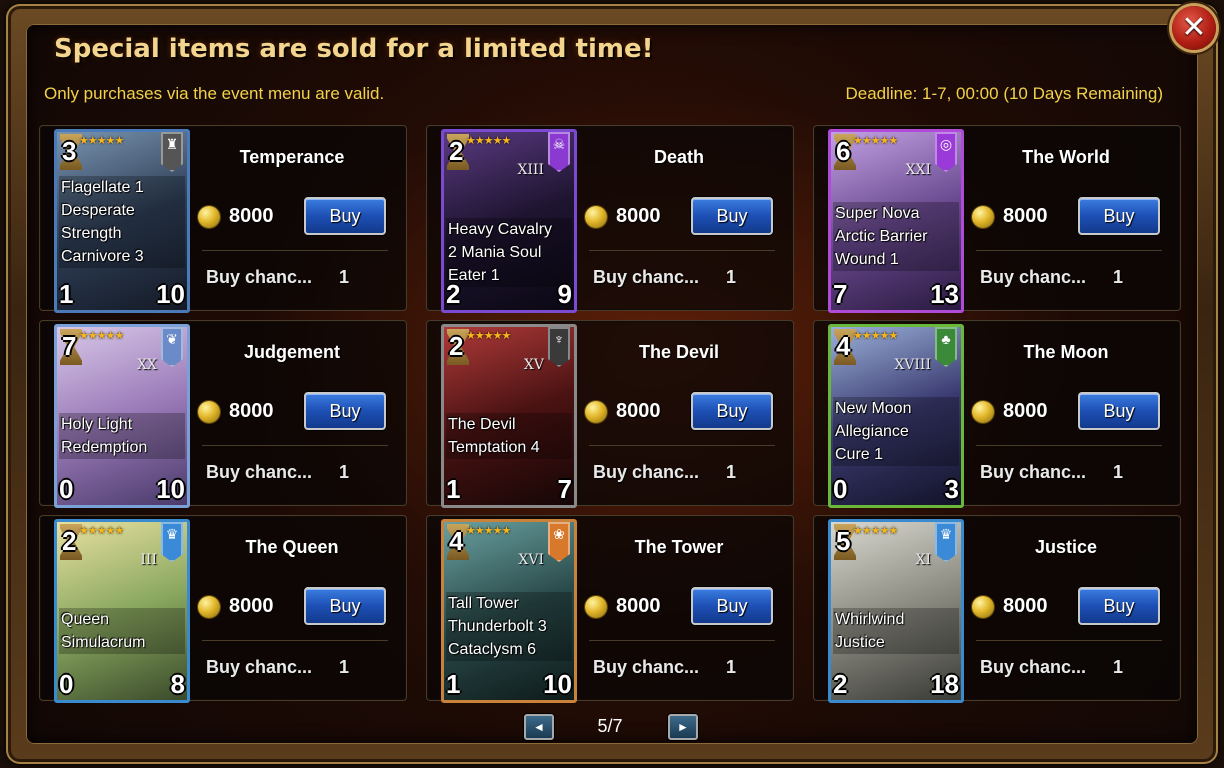 The image size is (1224, 768). Describe the element at coordinates (1066, 352) in the screenshot. I see `item-name: The Moon` at that location.